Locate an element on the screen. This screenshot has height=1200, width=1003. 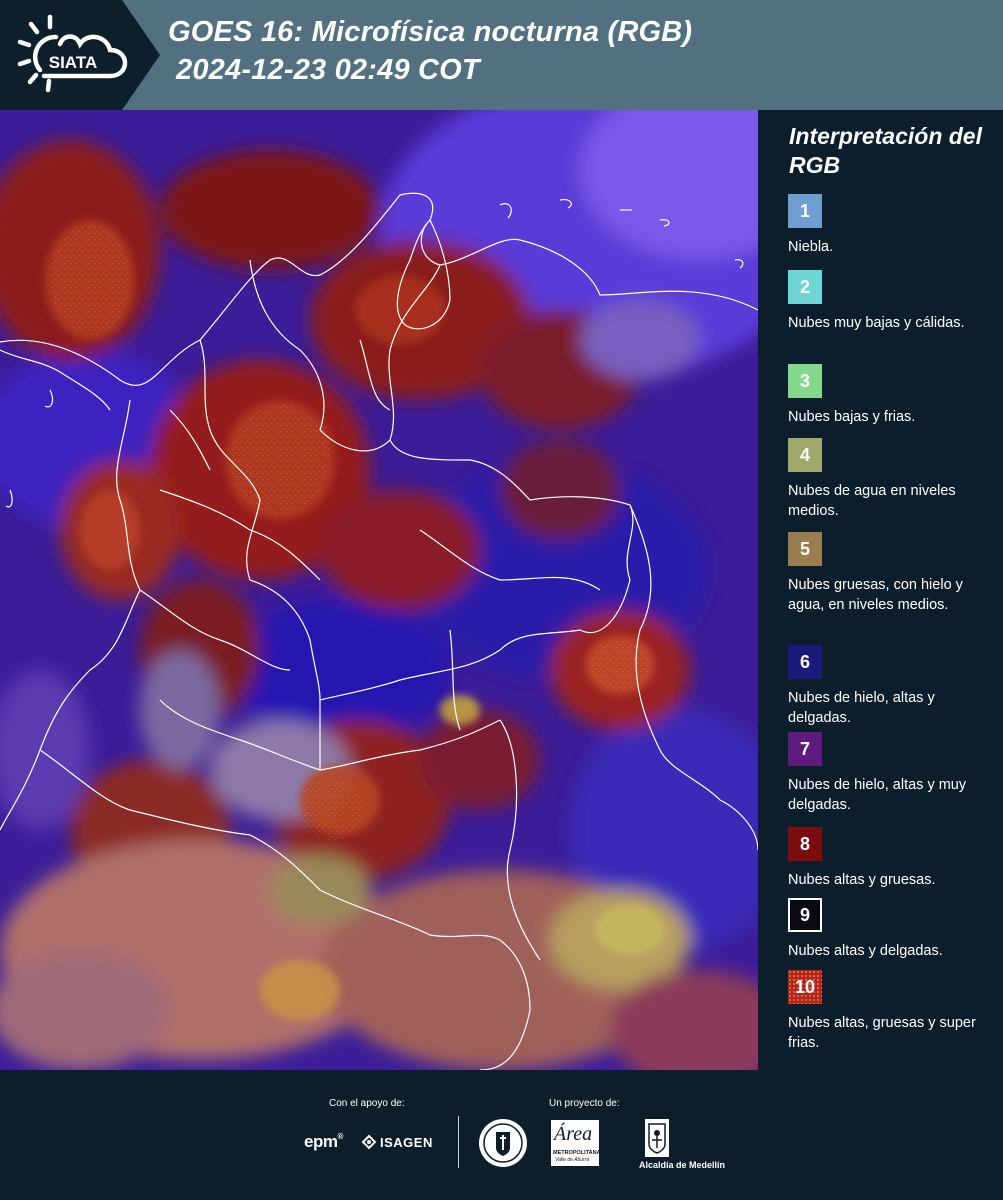
alcaldia-logo-text: Alcaldía de Medellín is located at coordinates (682, 1165).